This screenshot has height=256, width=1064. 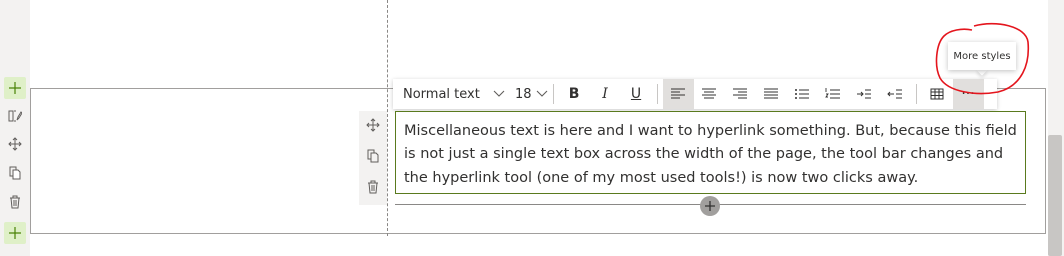 I want to click on font-size-dropdown: 18, so click(x=531, y=94).